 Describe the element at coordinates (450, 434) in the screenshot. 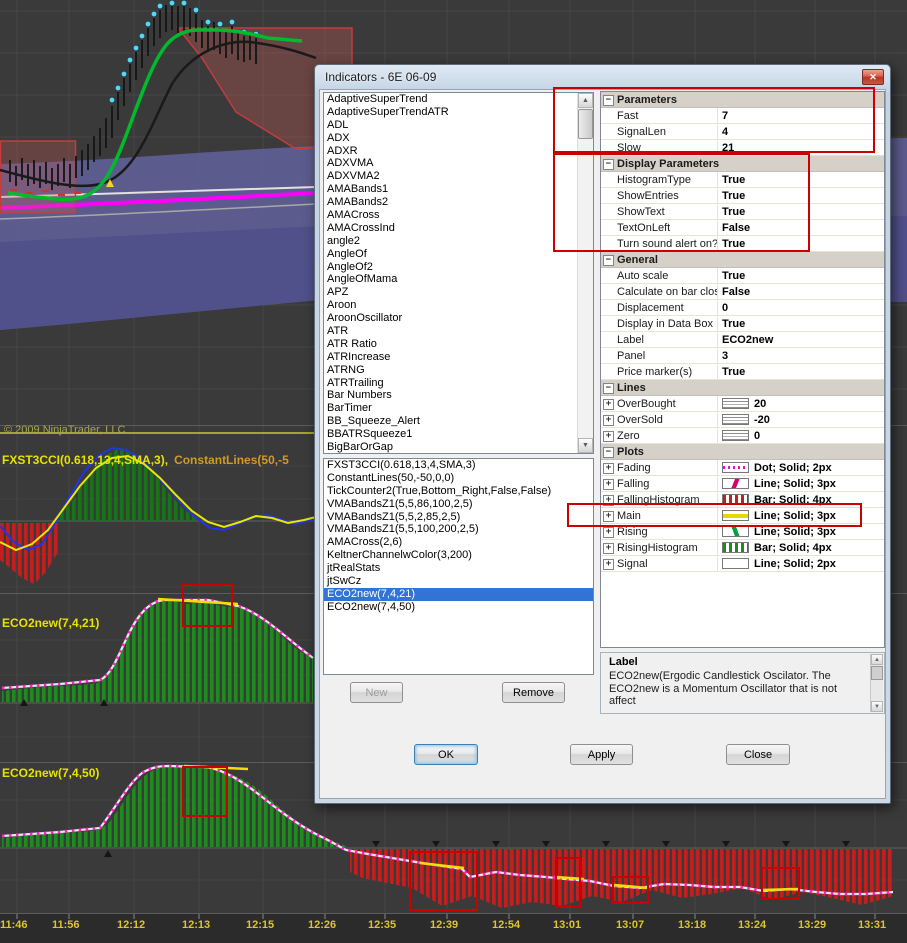

I see `indicator-list-item: BBATRSqueeze1` at that location.